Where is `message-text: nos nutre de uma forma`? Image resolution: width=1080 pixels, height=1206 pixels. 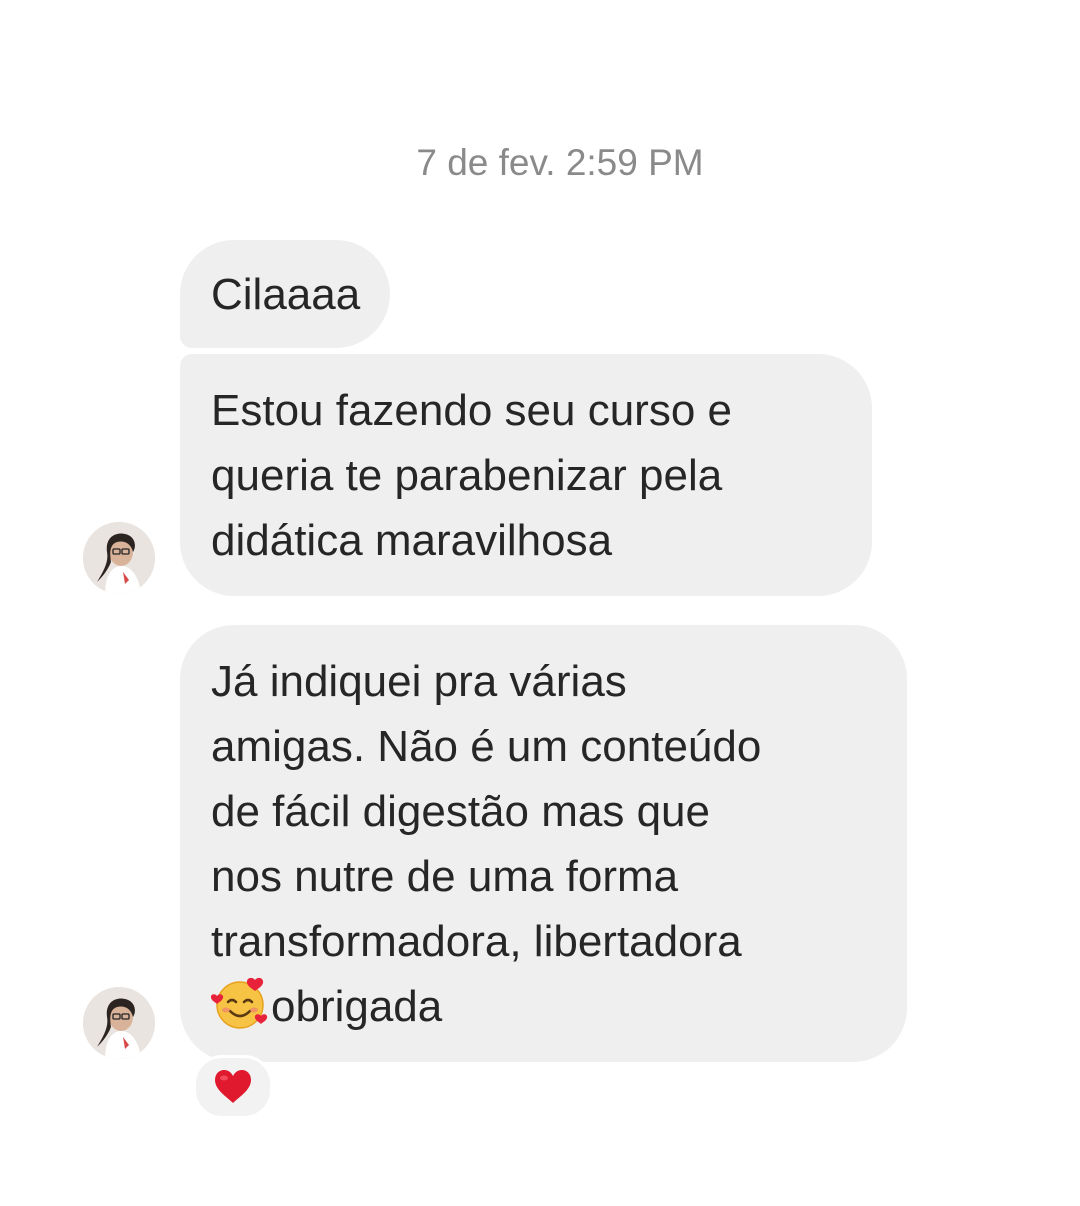
message-text: nos nutre de uma forma is located at coordinates (445, 876).